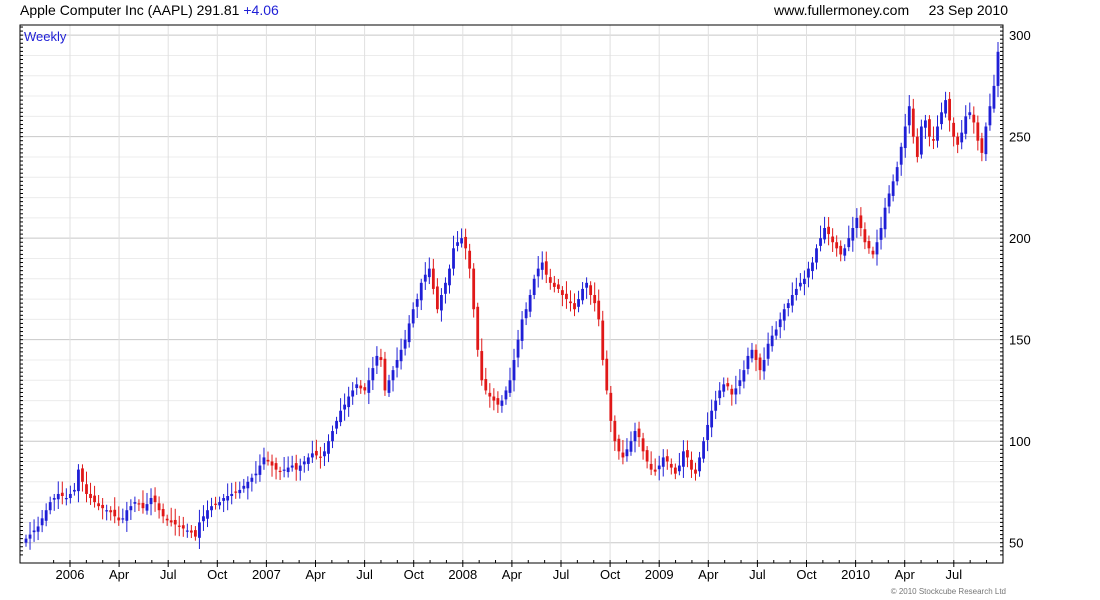 This screenshot has width=1100, height=600. I want to click on y-tick-label: 100, so click(1020, 441).